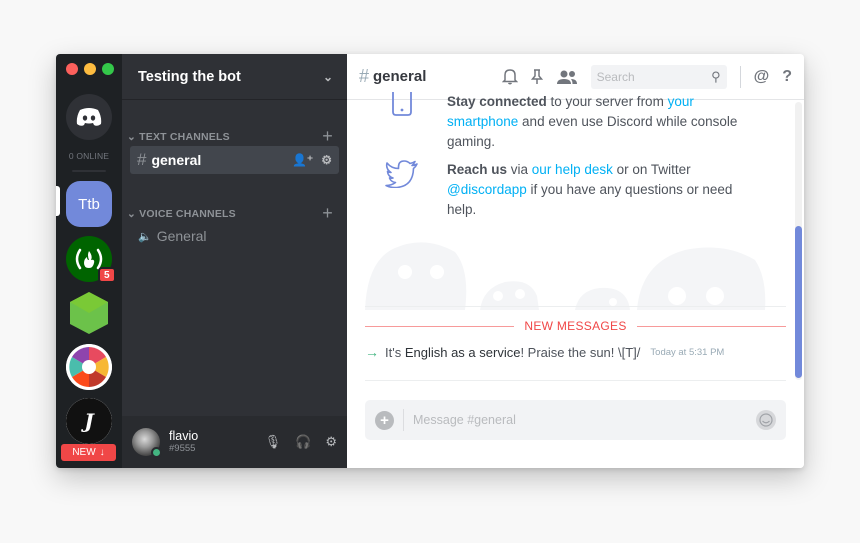  Describe the element at coordinates (658, 76) in the screenshot. I see `search-input: Search ⚲` at that location.